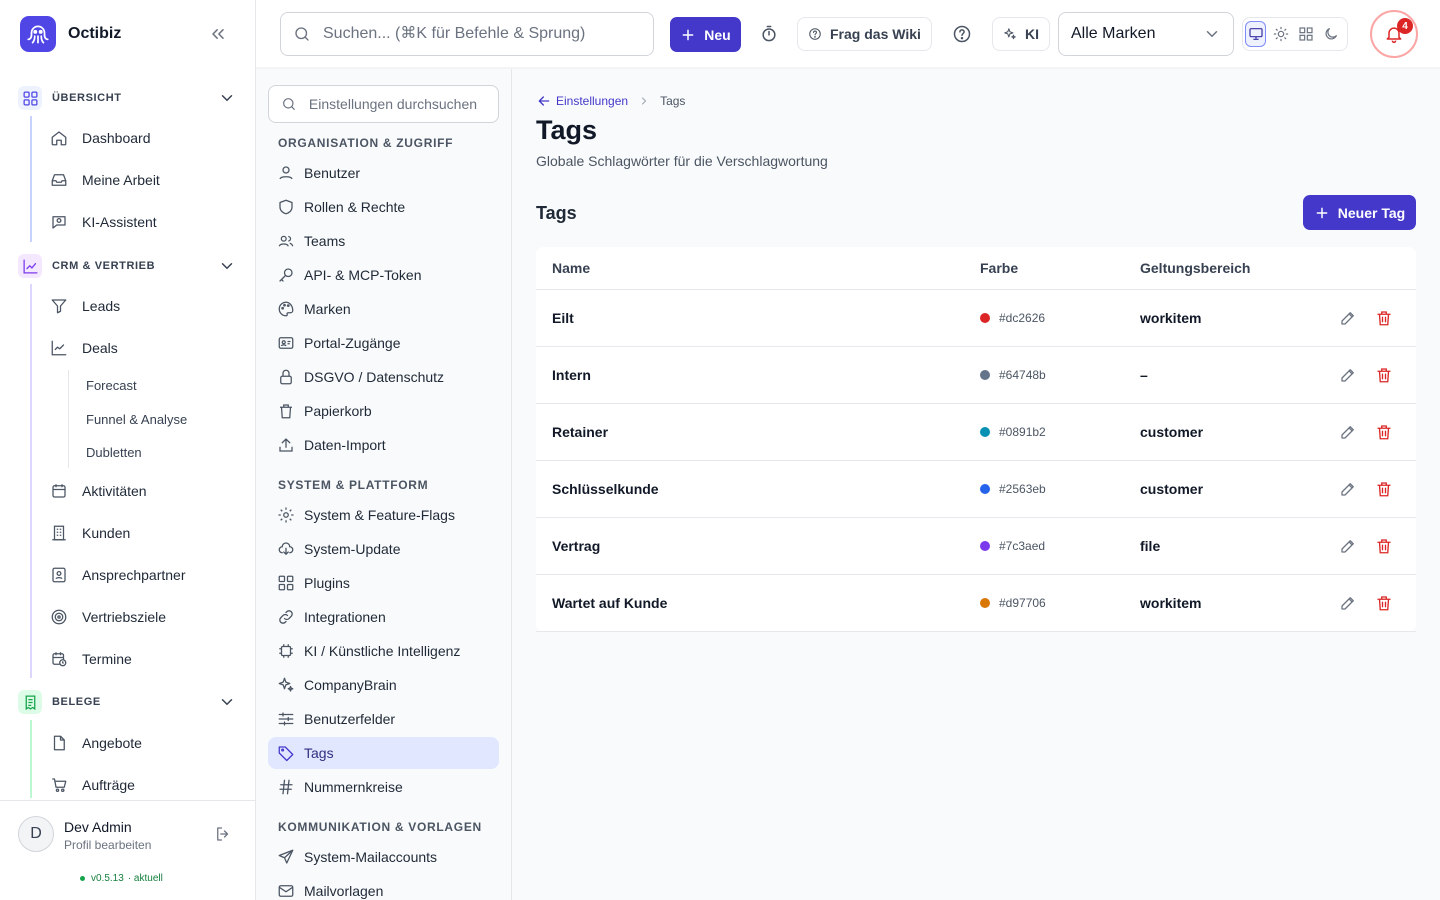 This screenshot has height=900, width=1440. What do you see at coordinates (129, 98) in the screenshot?
I see `nav-section-uebersicht: ÜBERSICHT` at bounding box center [129, 98].